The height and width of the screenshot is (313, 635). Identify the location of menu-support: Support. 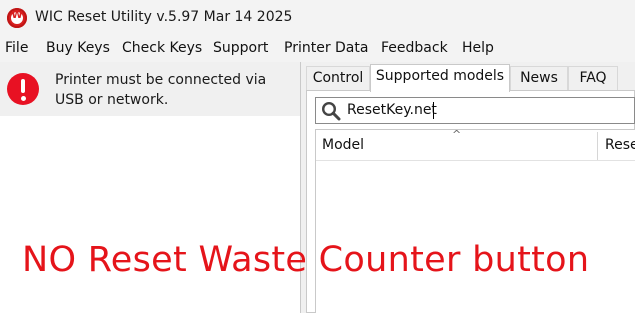
(240, 48).